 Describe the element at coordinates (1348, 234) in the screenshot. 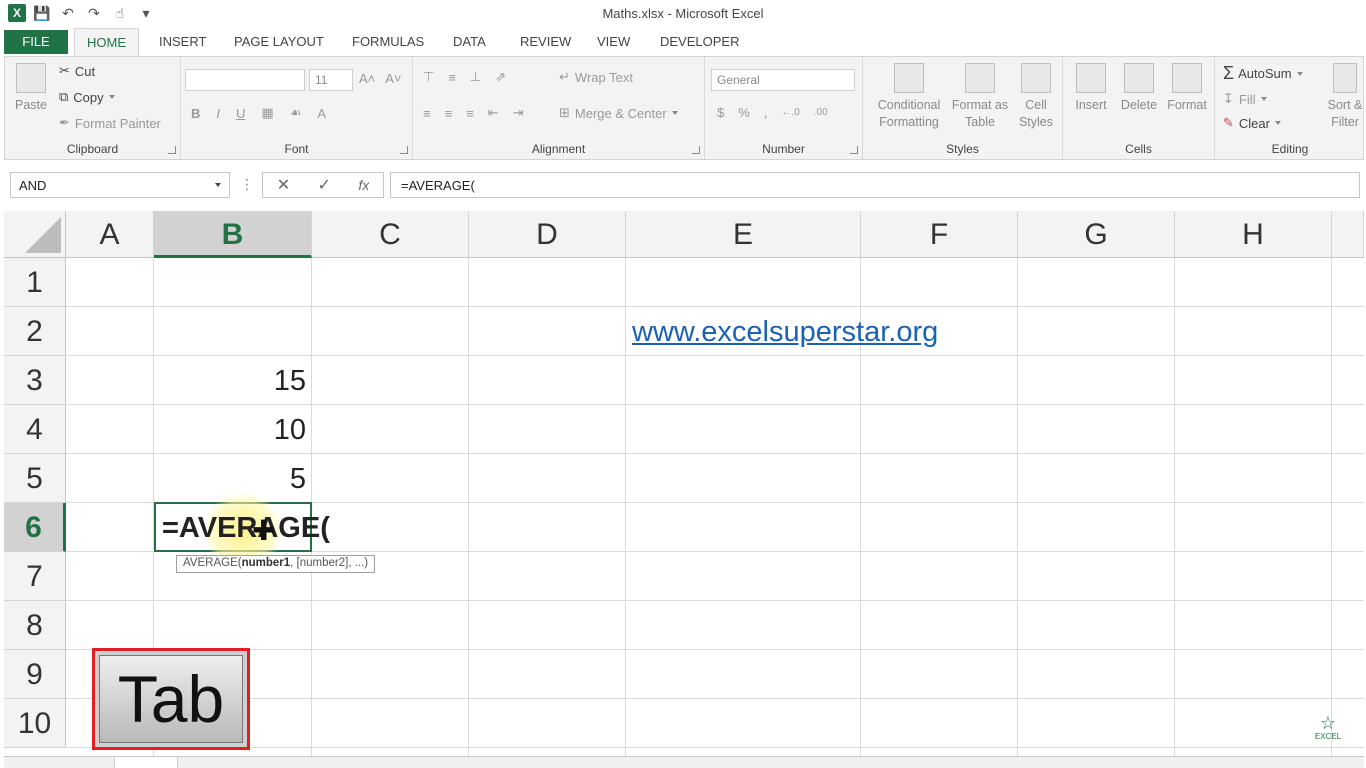

I see `column-header-partial` at that location.